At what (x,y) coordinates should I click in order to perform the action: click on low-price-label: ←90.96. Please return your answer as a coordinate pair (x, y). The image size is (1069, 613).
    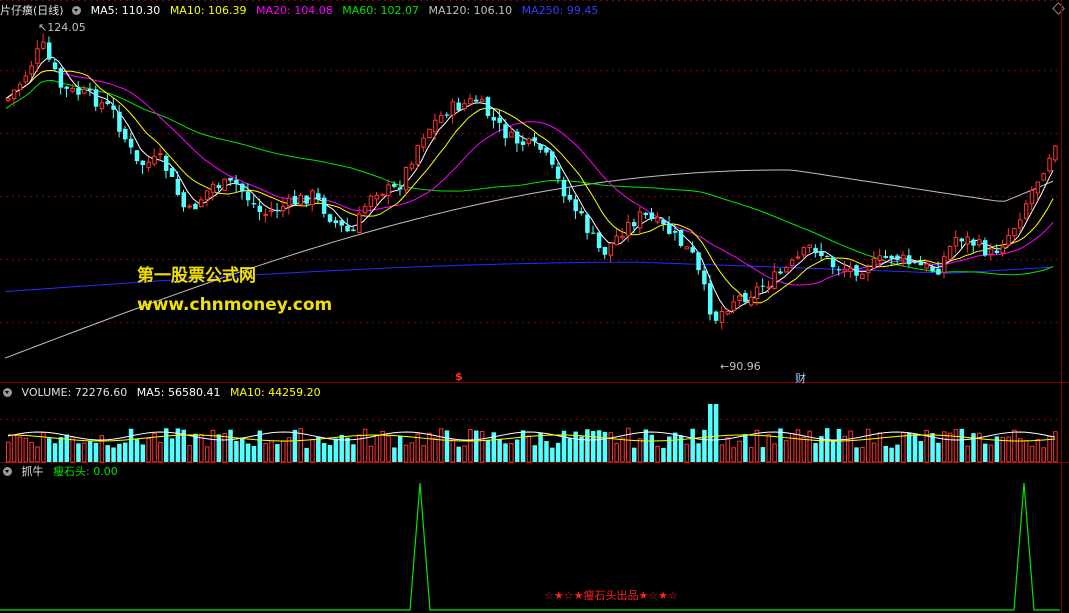
    Looking at the image, I should click on (740, 366).